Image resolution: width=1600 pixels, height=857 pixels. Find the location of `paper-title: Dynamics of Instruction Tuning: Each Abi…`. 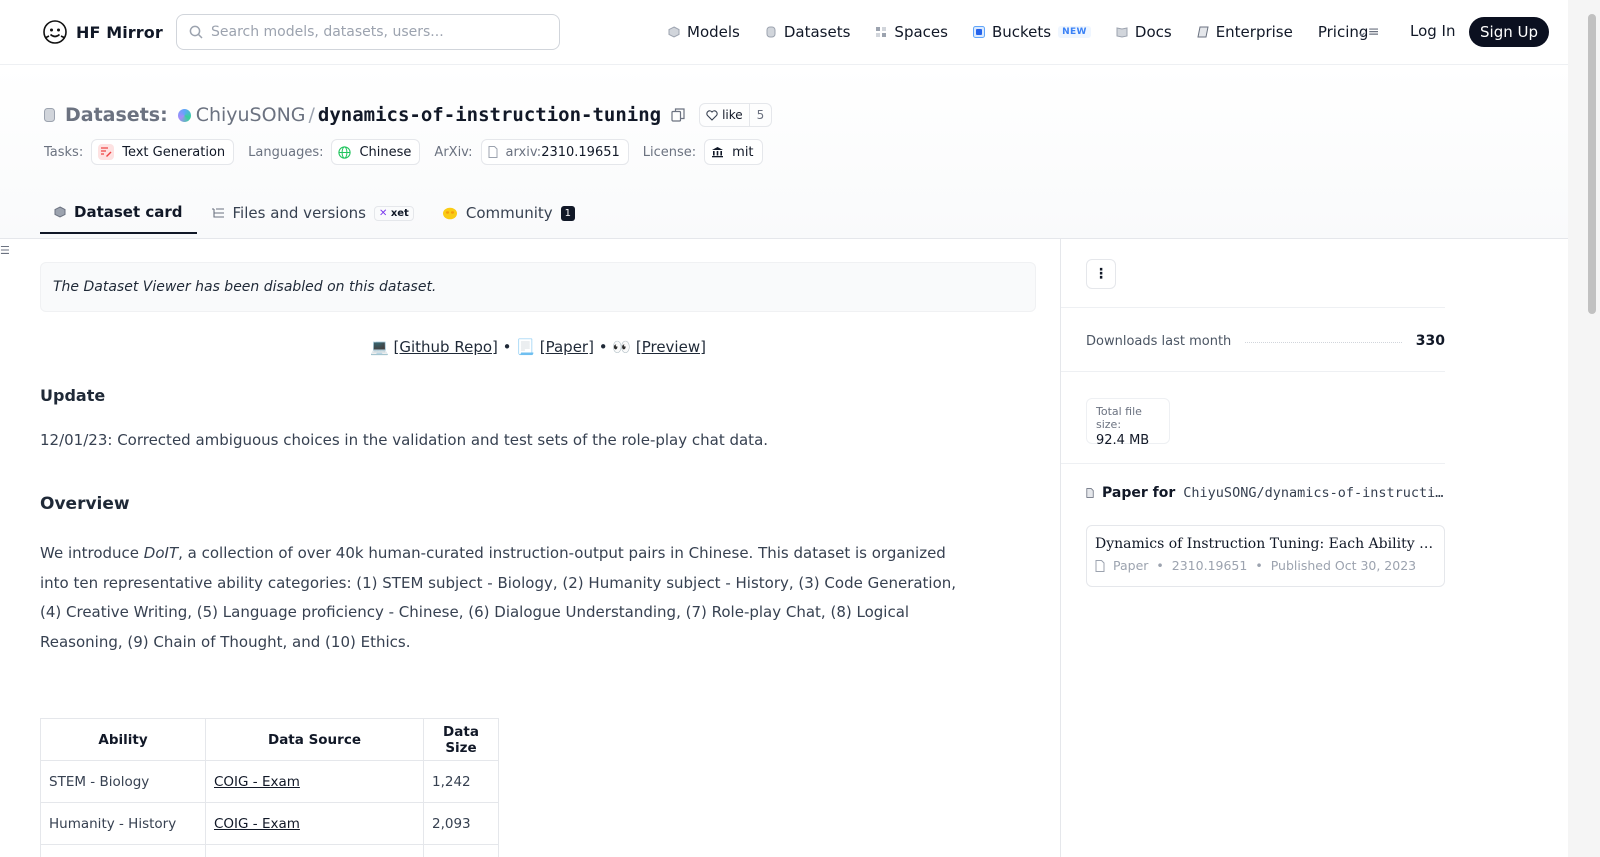

paper-title: Dynamics of Instruction Tuning: Each Abi… is located at coordinates (1265, 544).